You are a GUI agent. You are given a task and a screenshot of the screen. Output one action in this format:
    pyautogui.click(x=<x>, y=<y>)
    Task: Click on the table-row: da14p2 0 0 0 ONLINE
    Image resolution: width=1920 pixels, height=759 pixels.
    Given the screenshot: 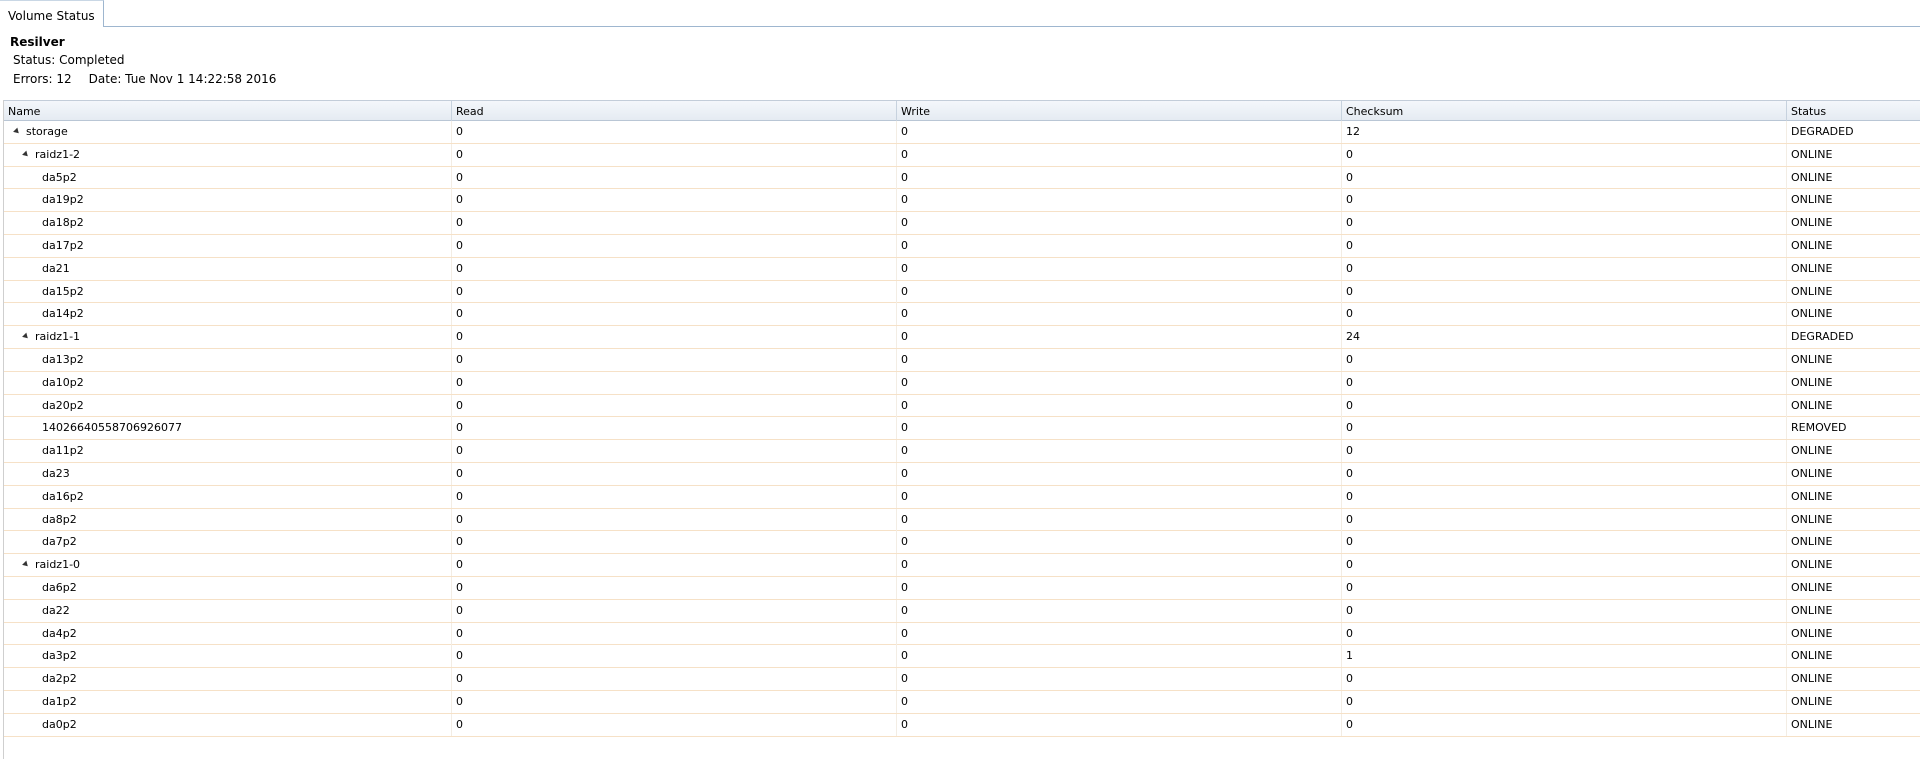 What is the action you would take?
    pyautogui.click(x=962, y=315)
    